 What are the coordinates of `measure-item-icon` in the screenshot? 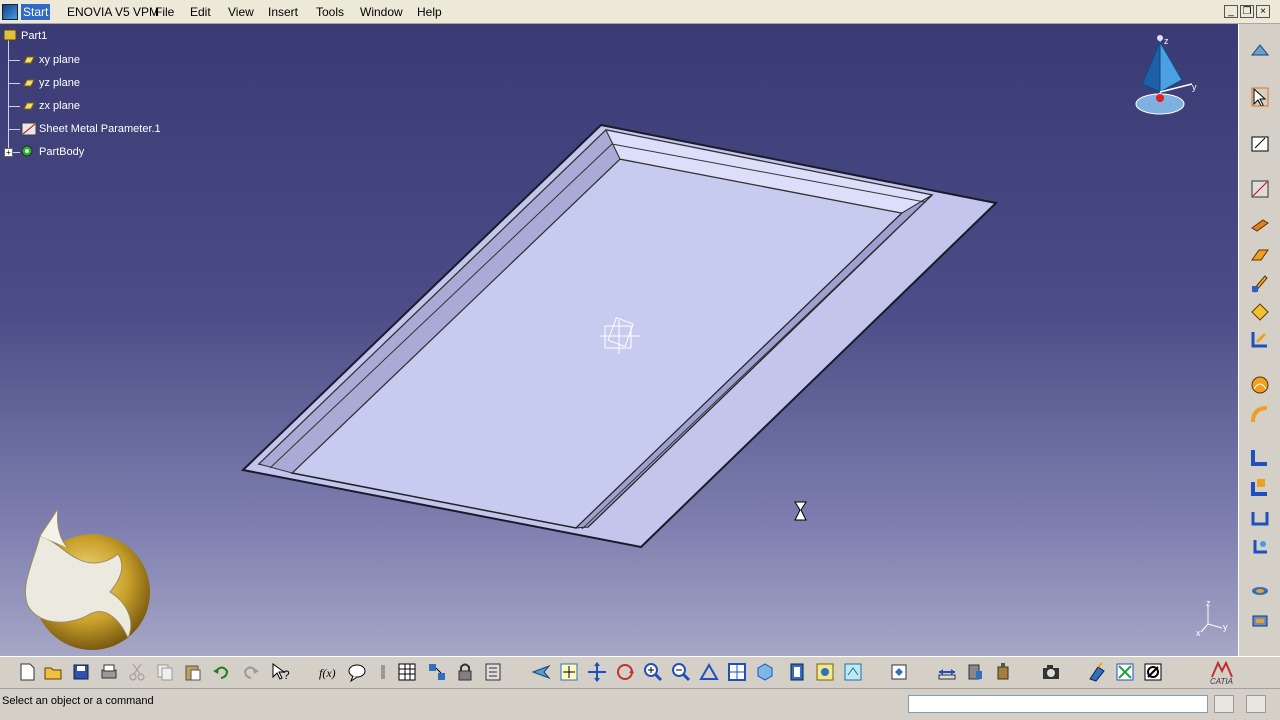 It's located at (975, 672).